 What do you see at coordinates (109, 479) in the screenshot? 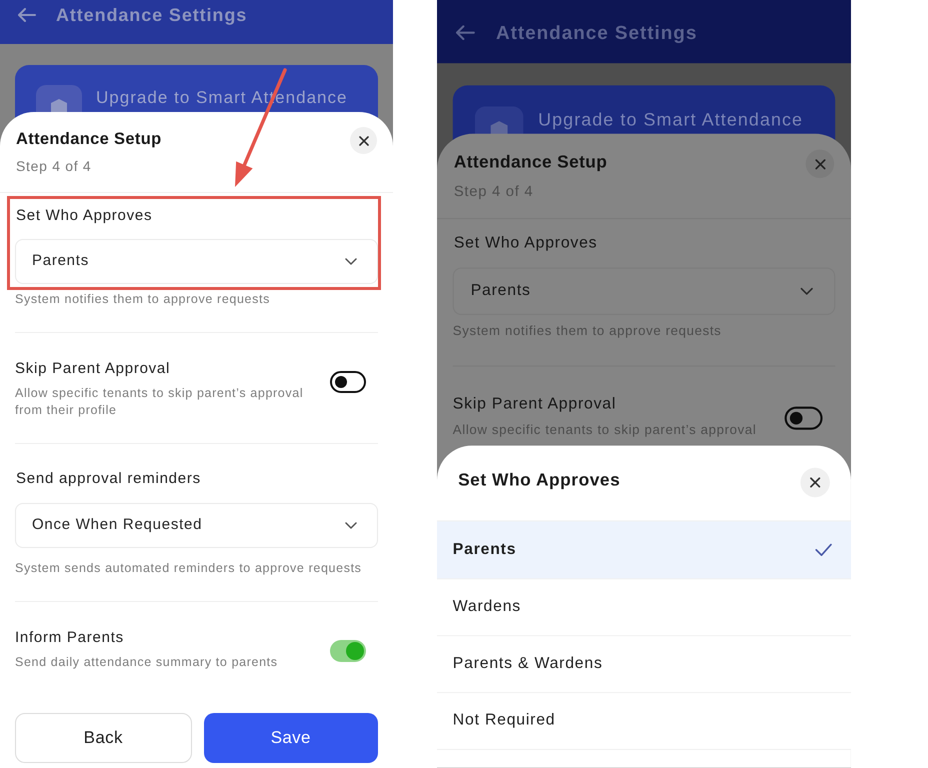
I see `setting-label: Send approval reminders` at bounding box center [109, 479].